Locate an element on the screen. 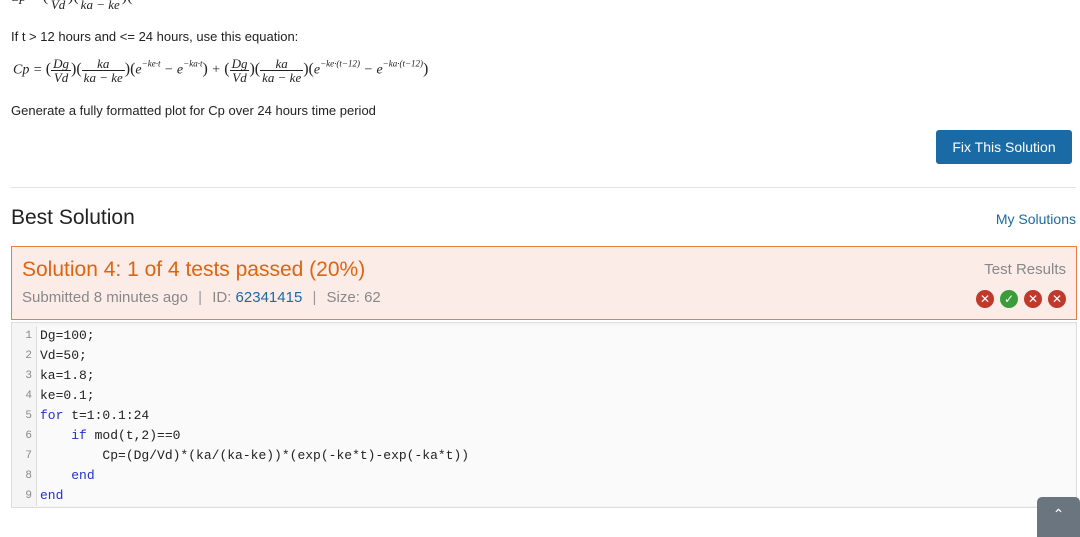 This screenshot has height=537, width=1080. test-results-label: Test Results is located at coordinates (1025, 269).